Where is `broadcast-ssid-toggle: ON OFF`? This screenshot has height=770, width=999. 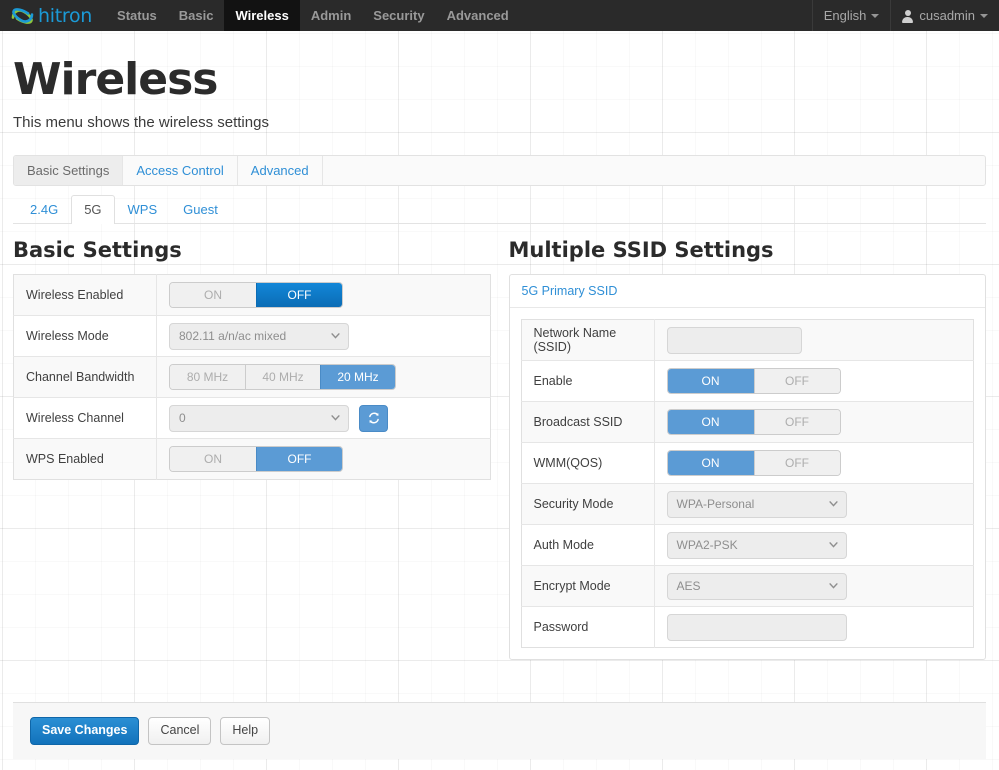
broadcast-ssid-toggle: ON OFF is located at coordinates (753, 422).